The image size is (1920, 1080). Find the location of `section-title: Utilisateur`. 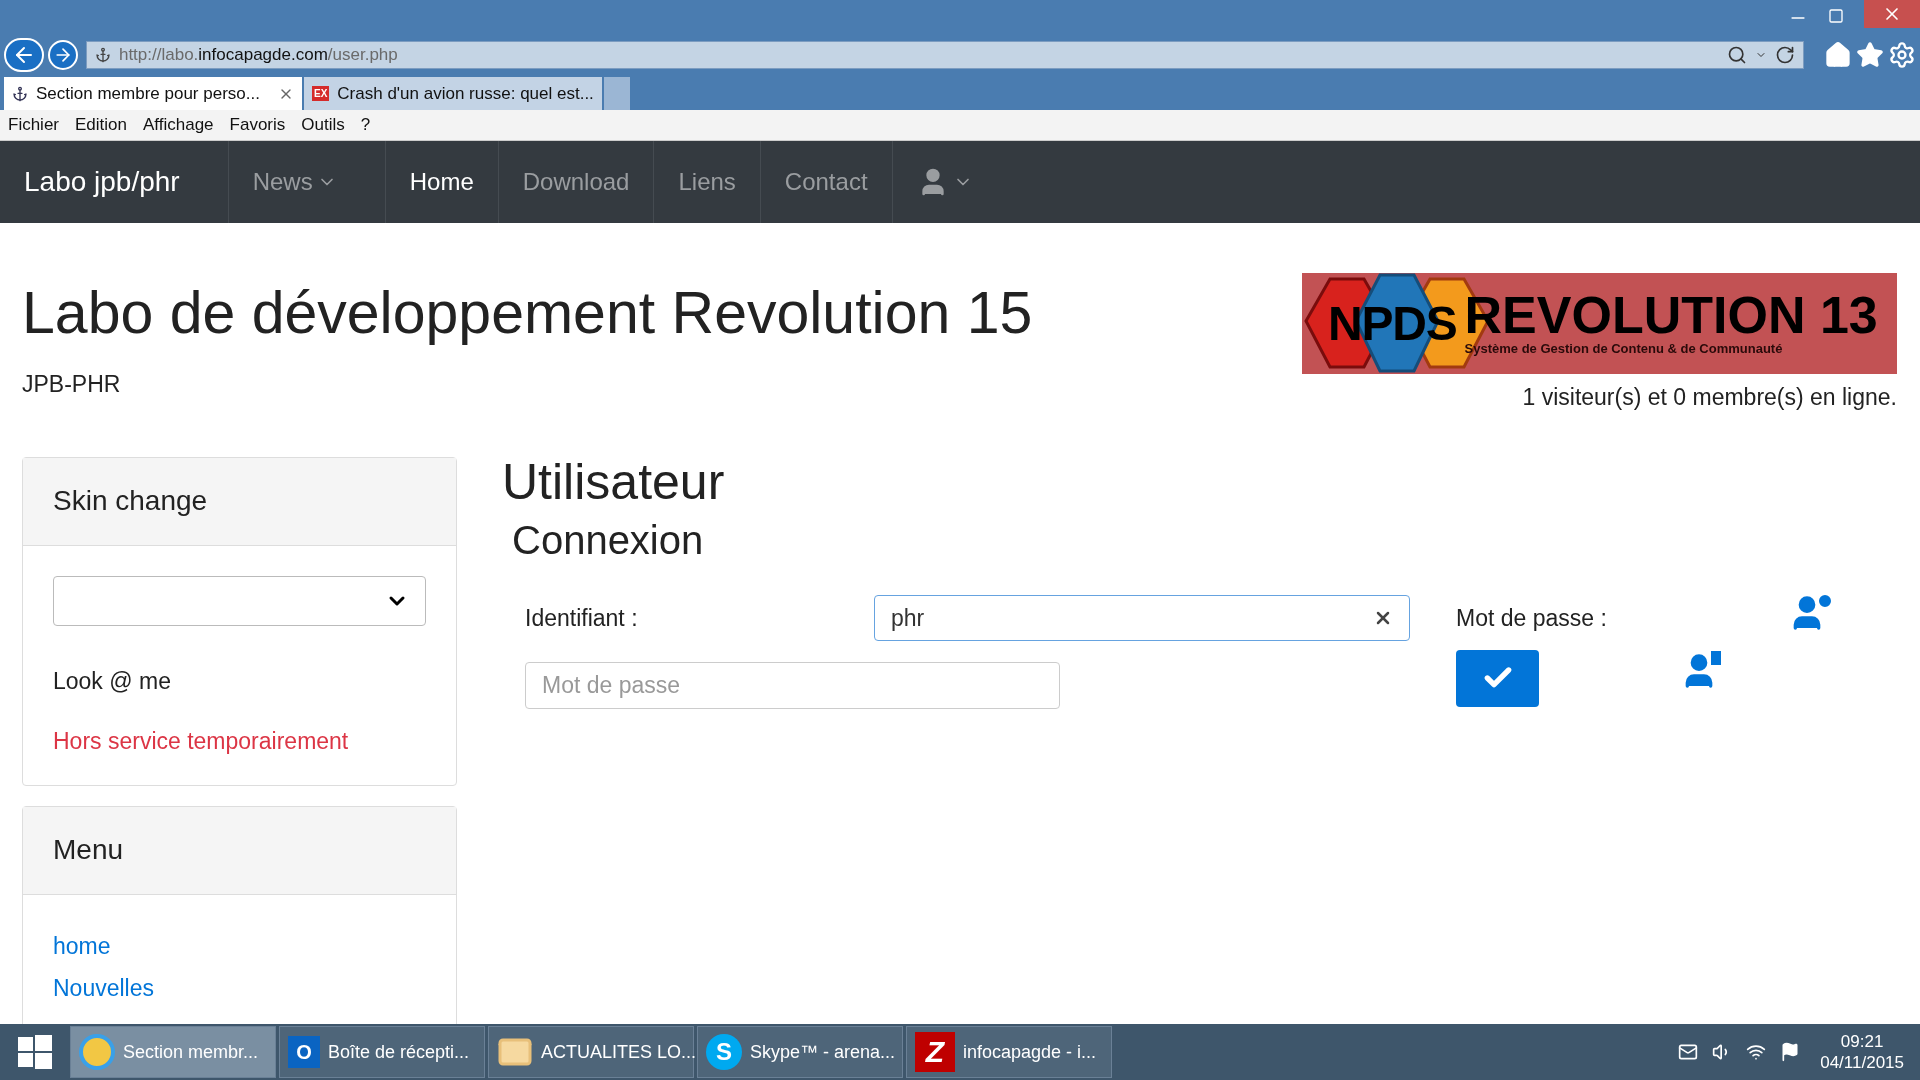

section-title: Utilisateur is located at coordinates (614, 482).